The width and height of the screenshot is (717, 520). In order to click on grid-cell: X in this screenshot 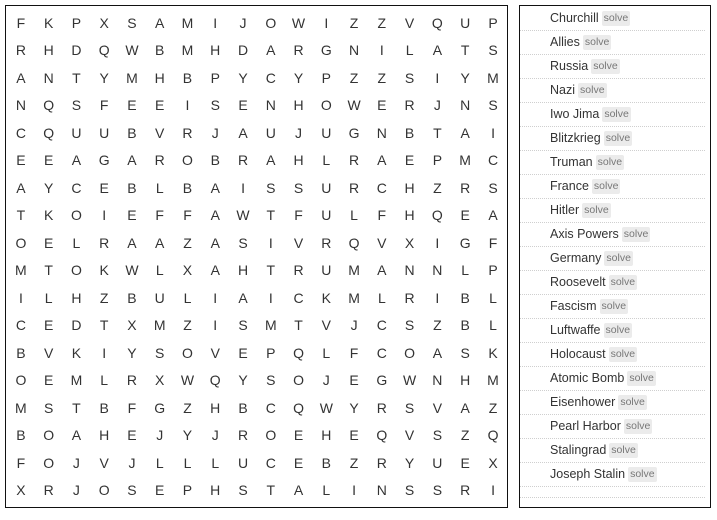, I will do `click(410, 243)`.